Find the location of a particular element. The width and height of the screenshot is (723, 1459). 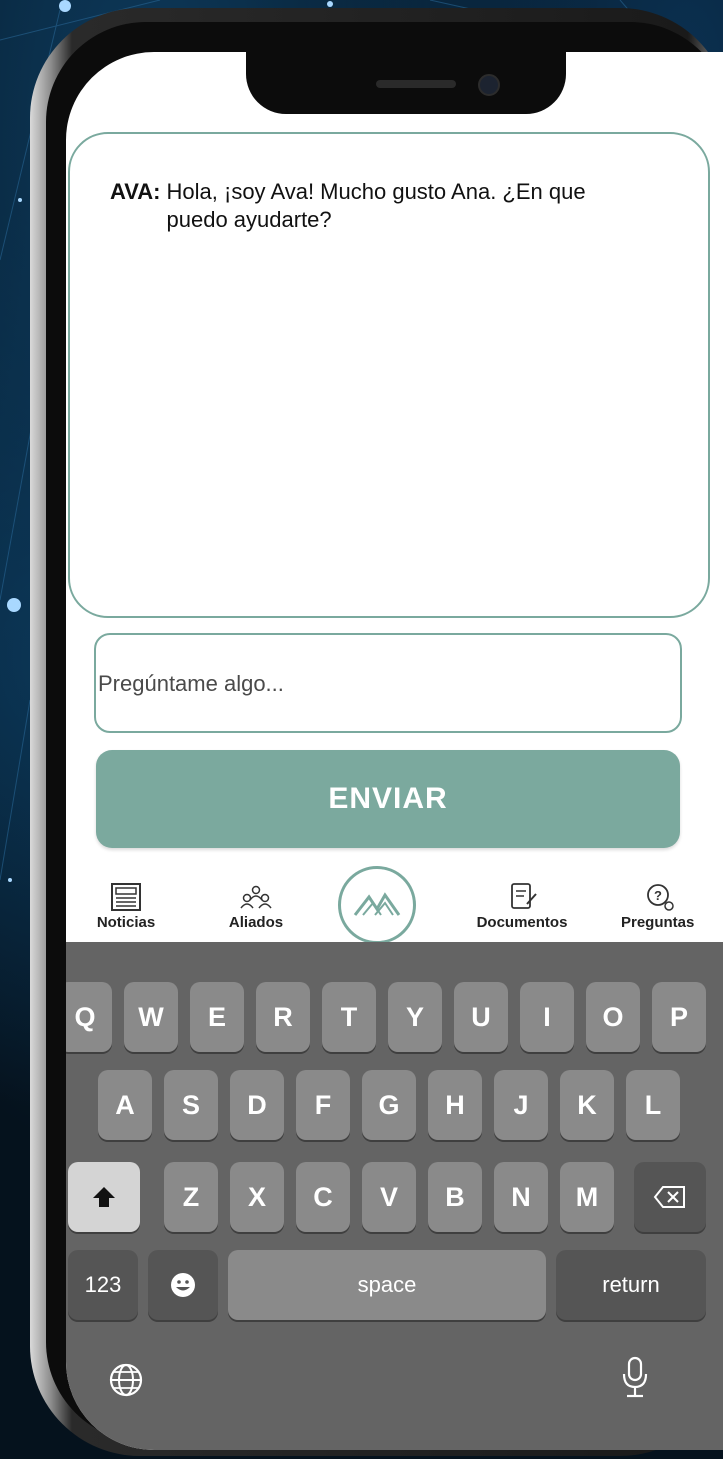

key-x: X is located at coordinates (257, 1197).